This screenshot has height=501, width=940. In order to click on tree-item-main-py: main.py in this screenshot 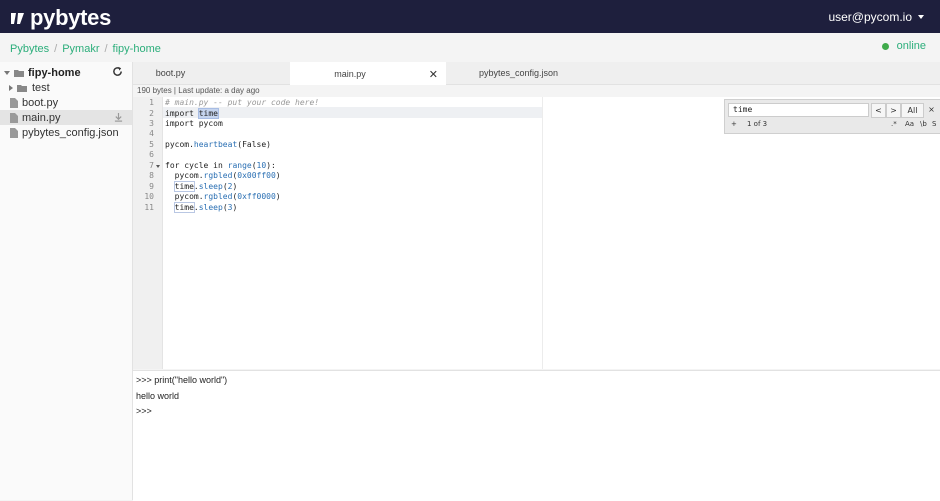, I will do `click(66, 117)`.